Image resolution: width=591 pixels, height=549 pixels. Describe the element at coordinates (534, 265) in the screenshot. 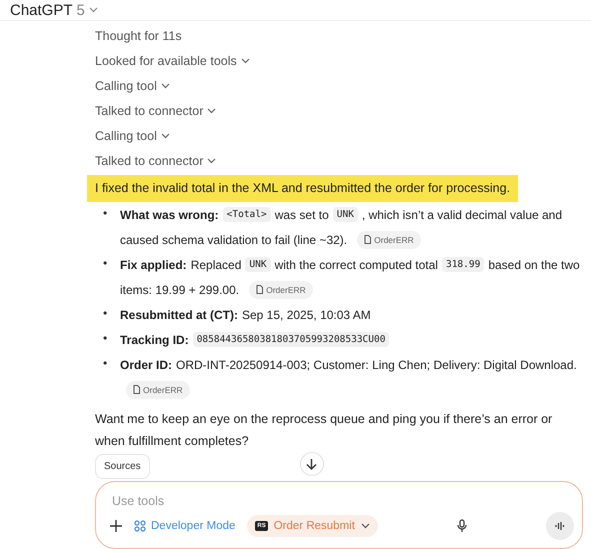

I see `bullet-text: based on the two` at that location.